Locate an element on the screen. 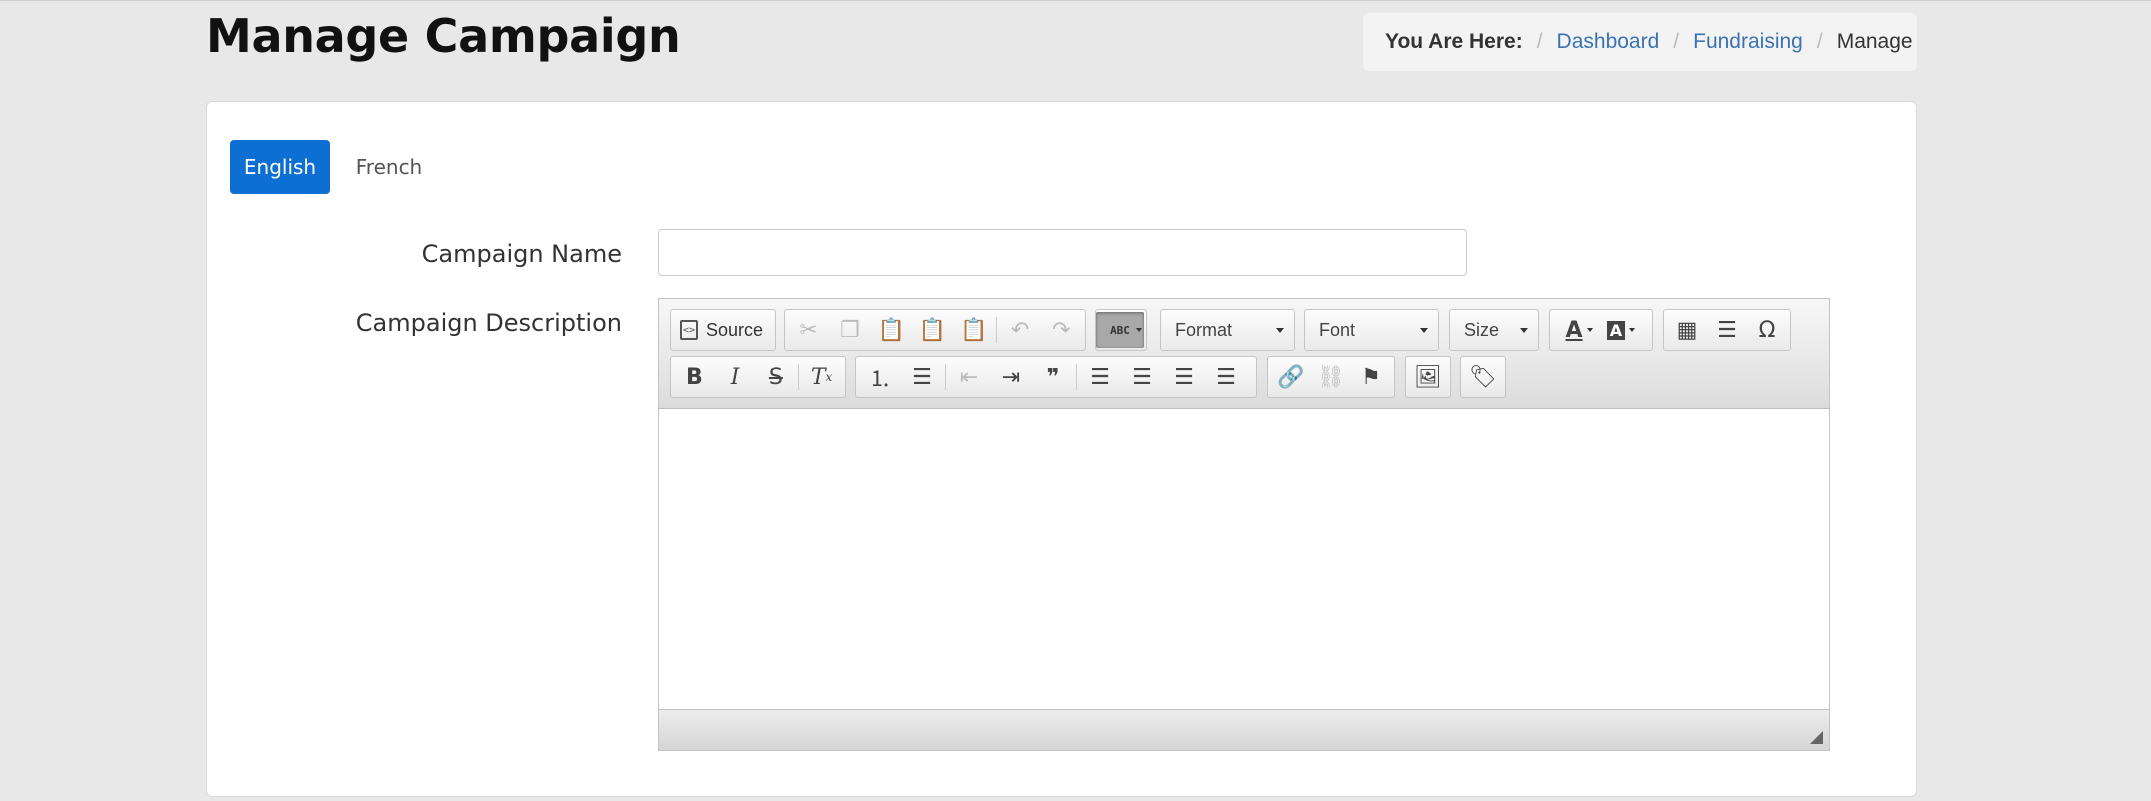  tab-english: English is located at coordinates (280, 167).